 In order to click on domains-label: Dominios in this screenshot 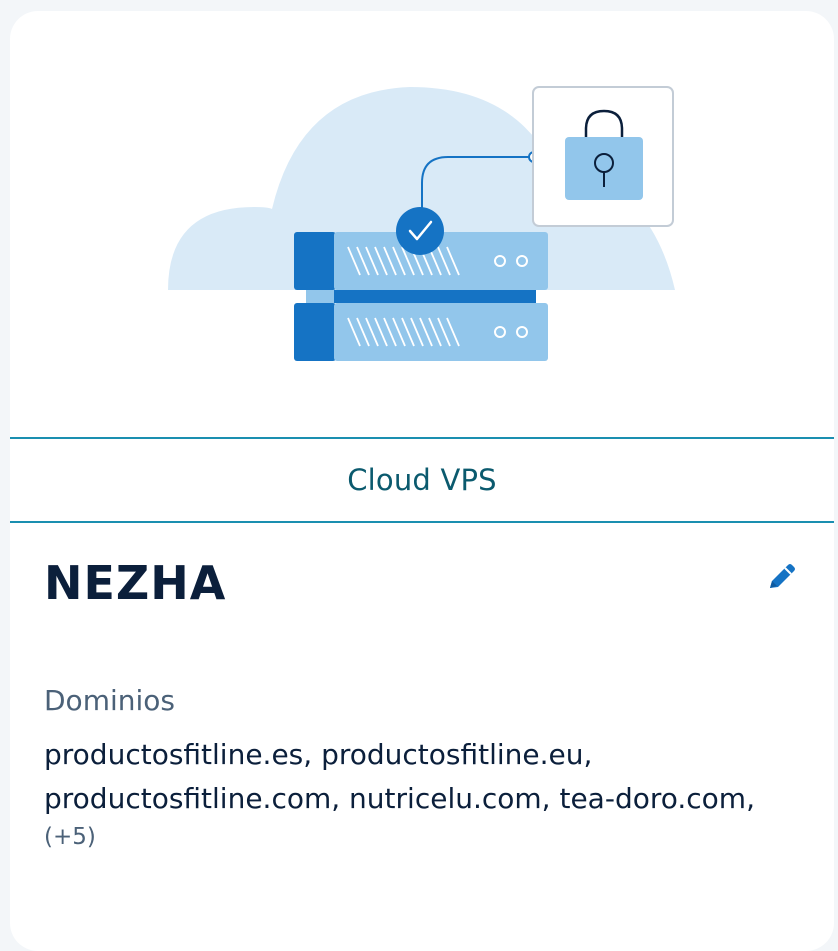, I will do `click(109, 700)`.